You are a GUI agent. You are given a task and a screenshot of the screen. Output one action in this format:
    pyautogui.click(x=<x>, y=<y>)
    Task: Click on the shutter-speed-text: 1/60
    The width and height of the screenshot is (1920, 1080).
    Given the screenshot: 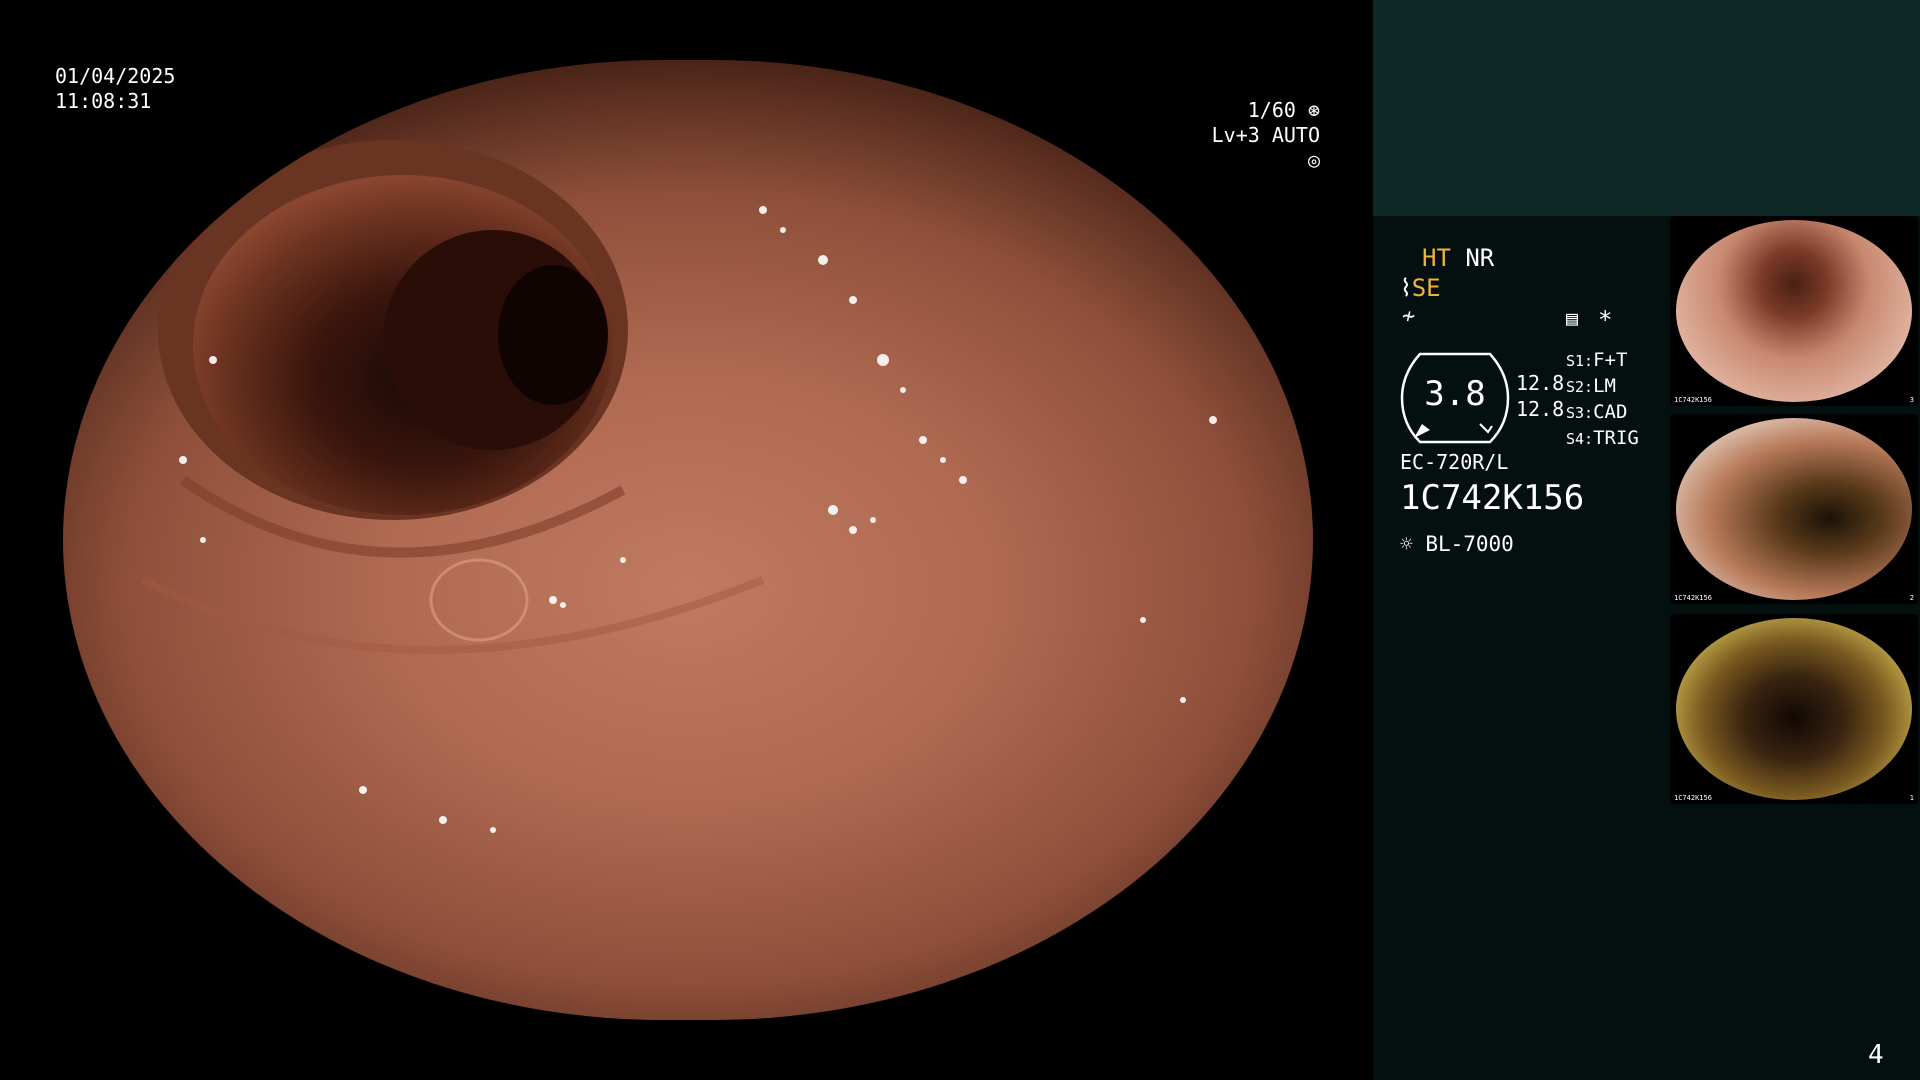 What is the action you would take?
    pyautogui.click(x=1271, y=110)
    